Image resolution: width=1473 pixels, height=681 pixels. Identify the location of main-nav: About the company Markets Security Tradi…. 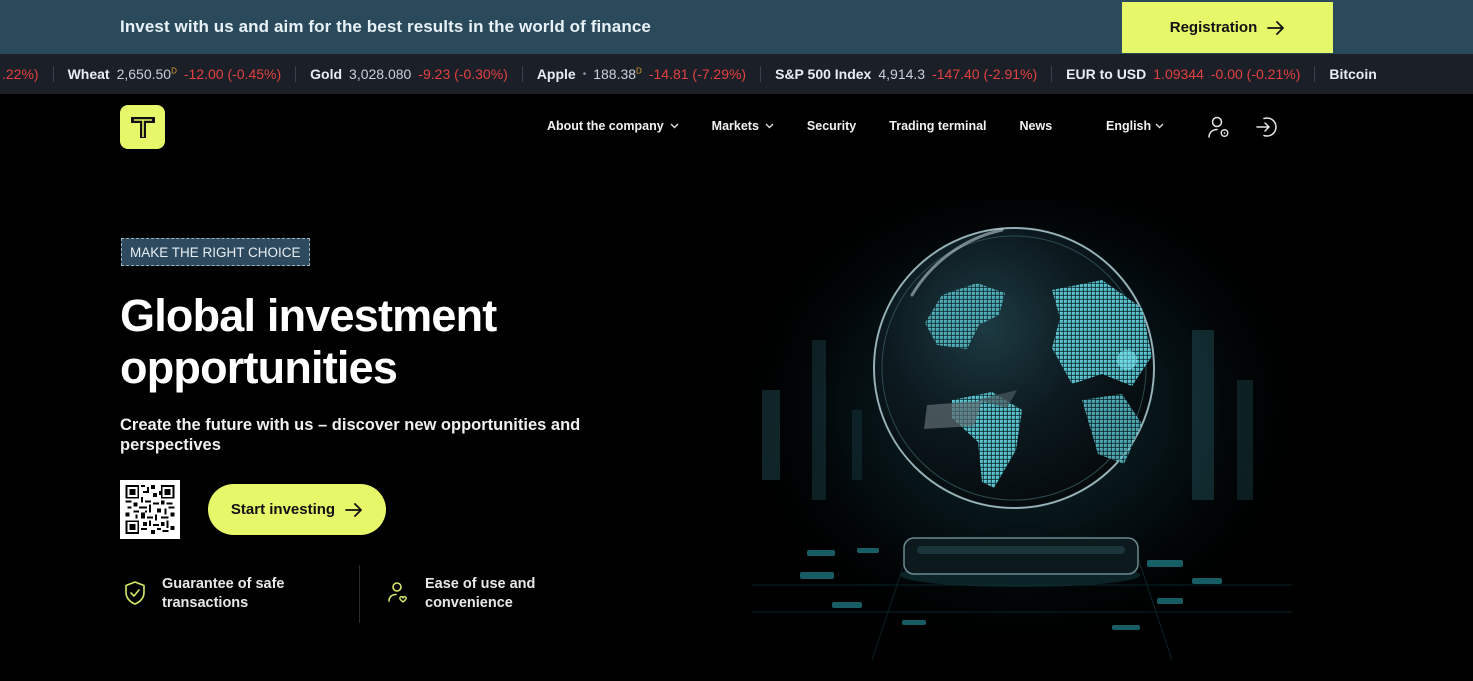
(816, 126).